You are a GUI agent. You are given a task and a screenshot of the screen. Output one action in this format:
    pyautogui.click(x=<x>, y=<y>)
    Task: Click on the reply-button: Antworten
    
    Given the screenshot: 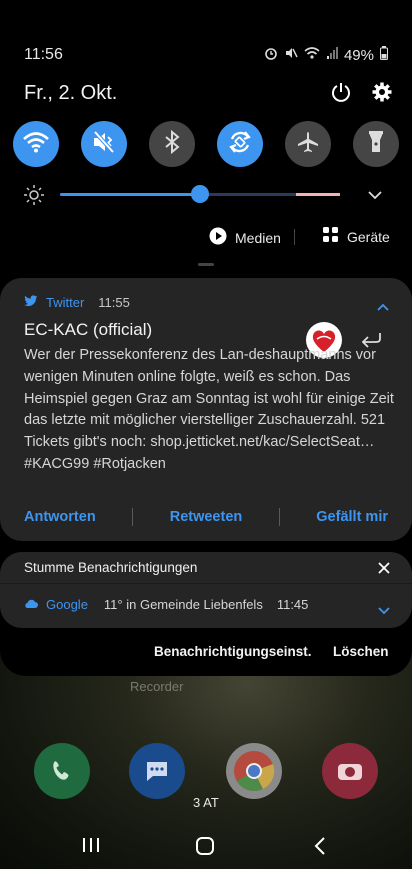 What is the action you would take?
    pyautogui.click(x=60, y=517)
    